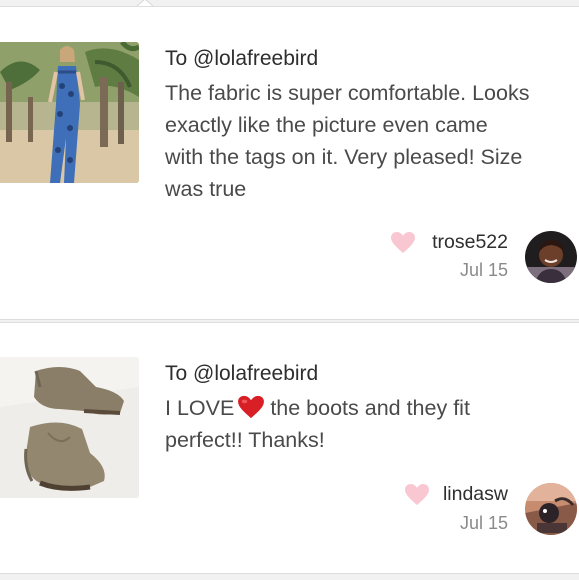 The width and height of the screenshot is (579, 580). Describe the element at coordinates (347, 93) in the screenshot. I see `comment-line: The fabric is super comfortable. Looks` at that location.